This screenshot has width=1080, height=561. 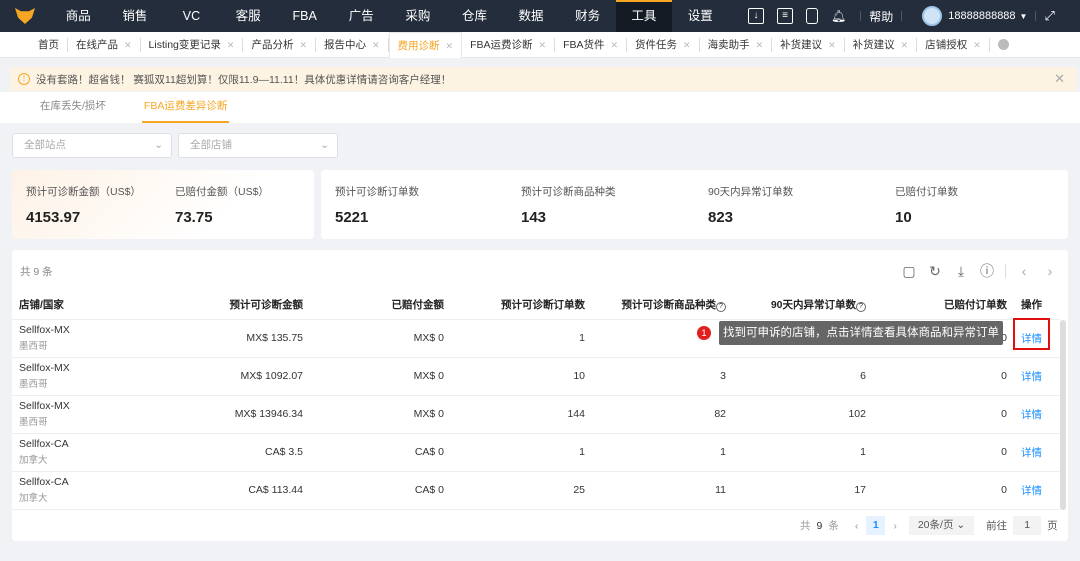 What do you see at coordinates (873, 44) in the screenshot?
I see `tab-label: 补货建议` at bounding box center [873, 44].